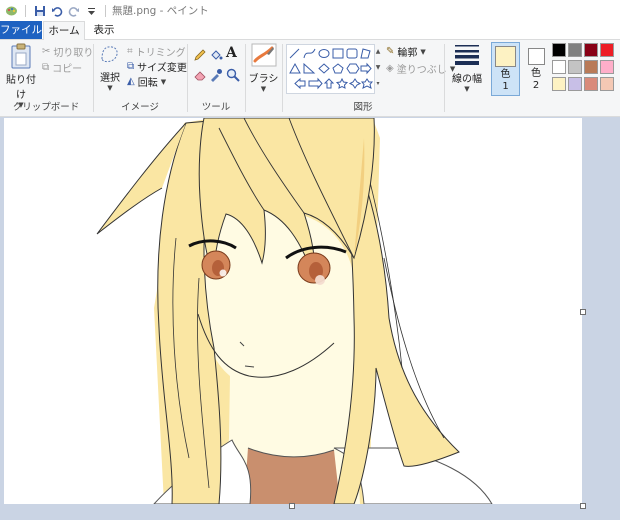  I want to click on select-icon, so click(109, 54).